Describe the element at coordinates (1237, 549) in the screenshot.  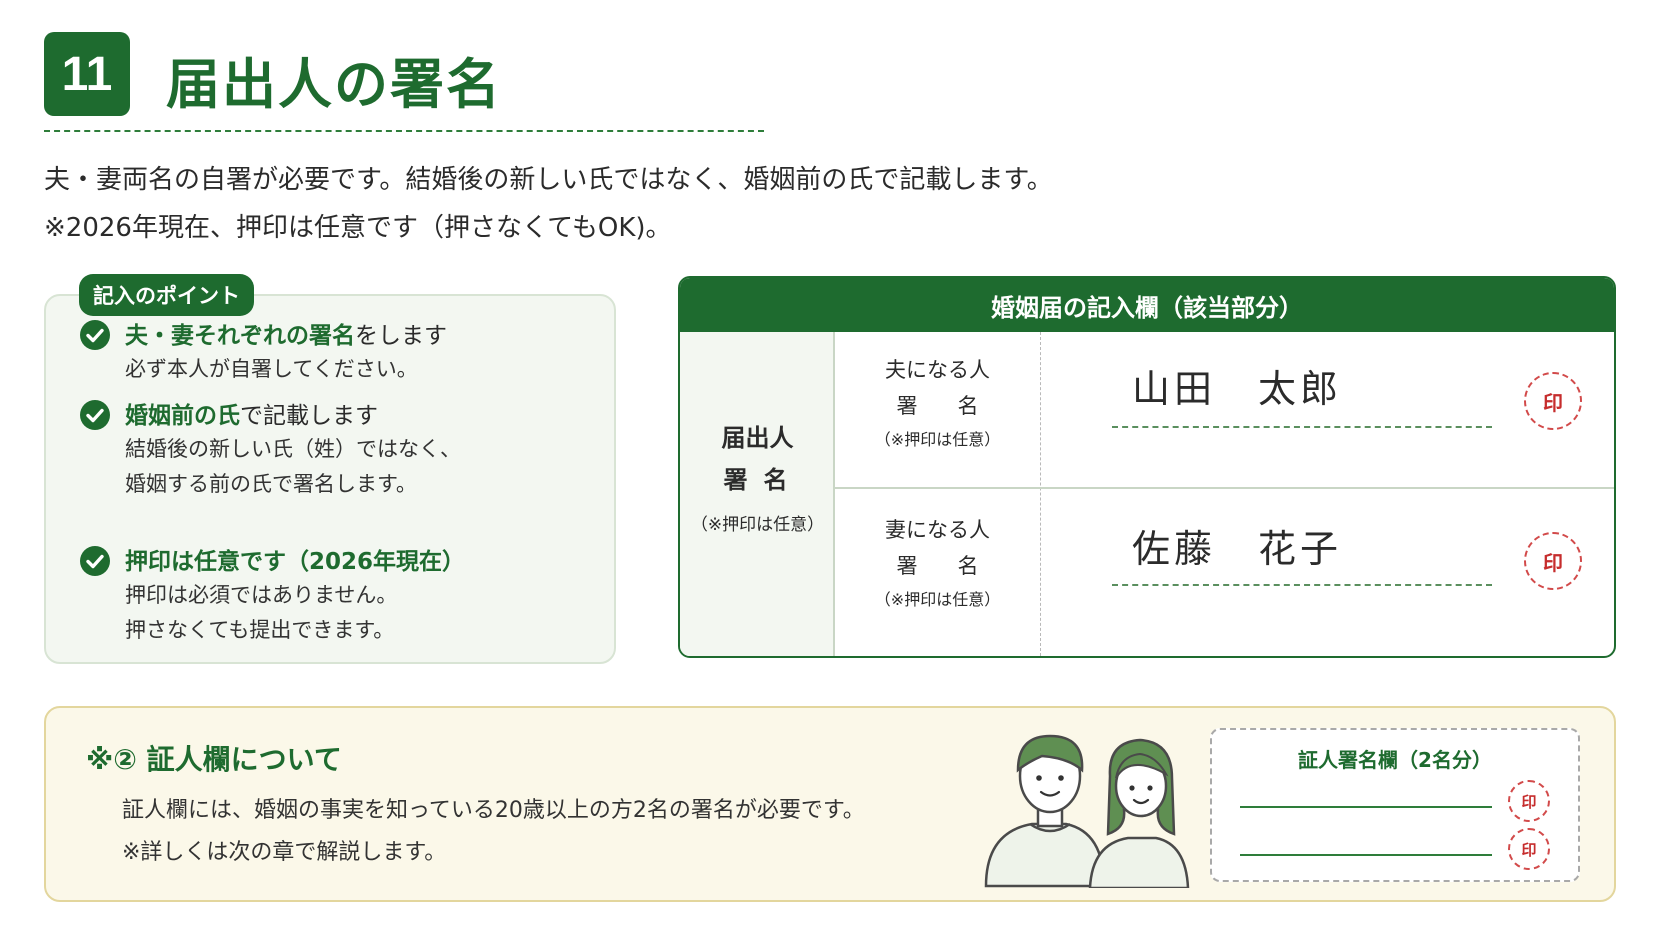
I see `wife-signature: 佐藤 花子` at that location.